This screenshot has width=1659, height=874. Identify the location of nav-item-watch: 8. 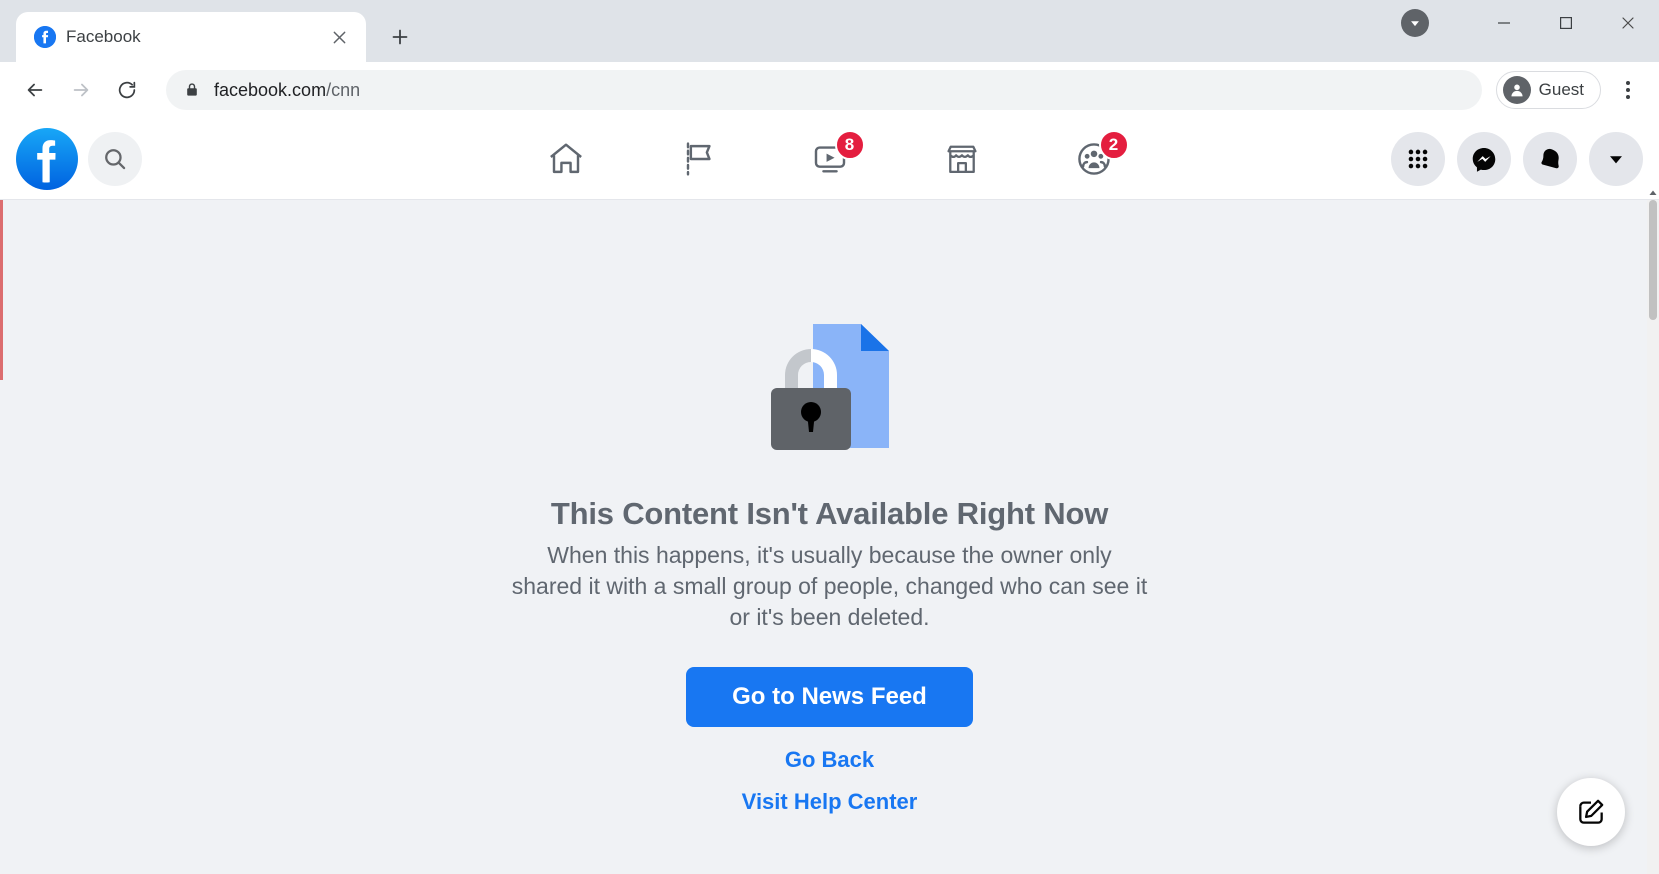
(830, 159).